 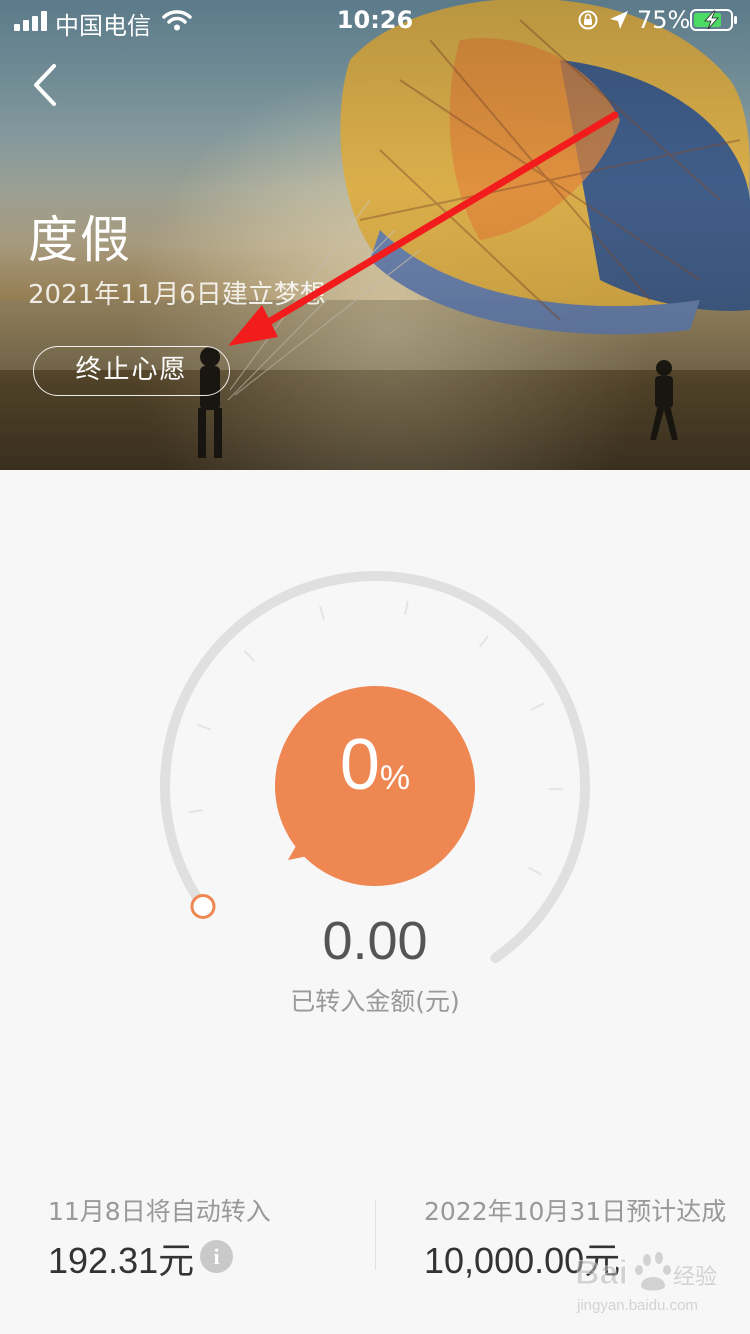 I want to click on baidu-jingyan-watermark: Bai 经验 jingyan.baidu.com, so click(x=646, y=1283).